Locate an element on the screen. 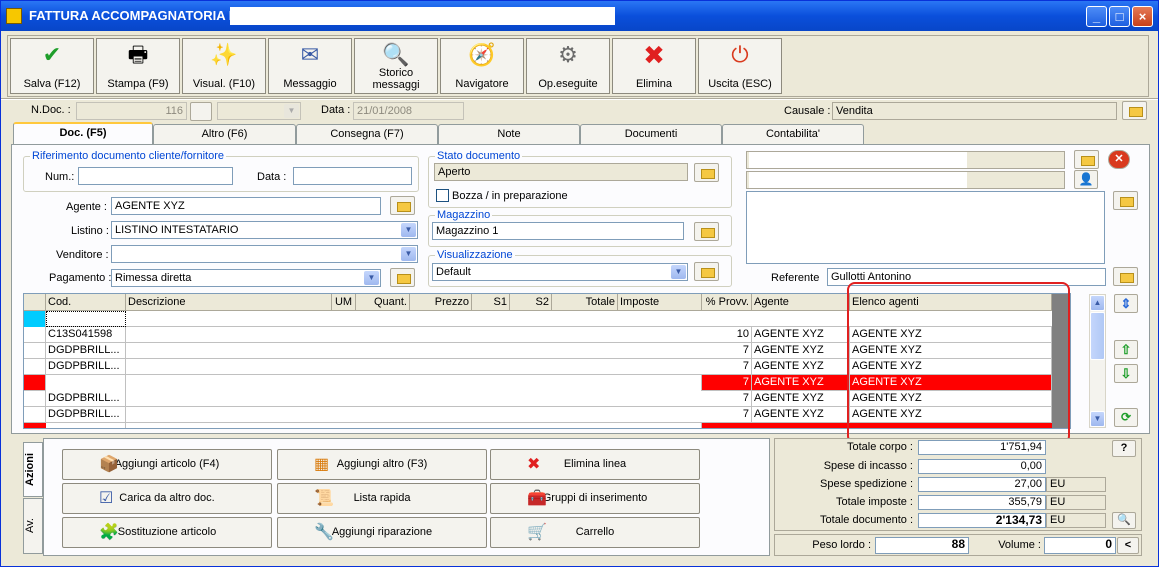  col-header-quant: Quant. is located at coordinates (383, 302).